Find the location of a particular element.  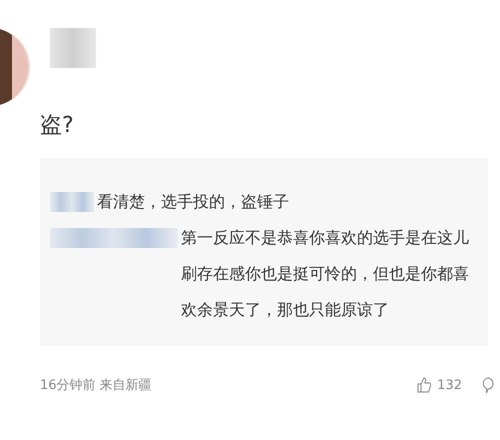

like-count: 132 is located at coordinates (449, 385).